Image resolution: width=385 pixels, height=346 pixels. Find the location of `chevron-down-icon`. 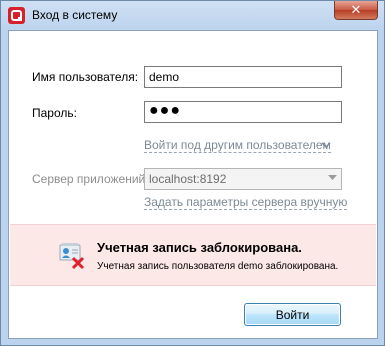

chevron-down-icon is located at coordinates (326, 146).